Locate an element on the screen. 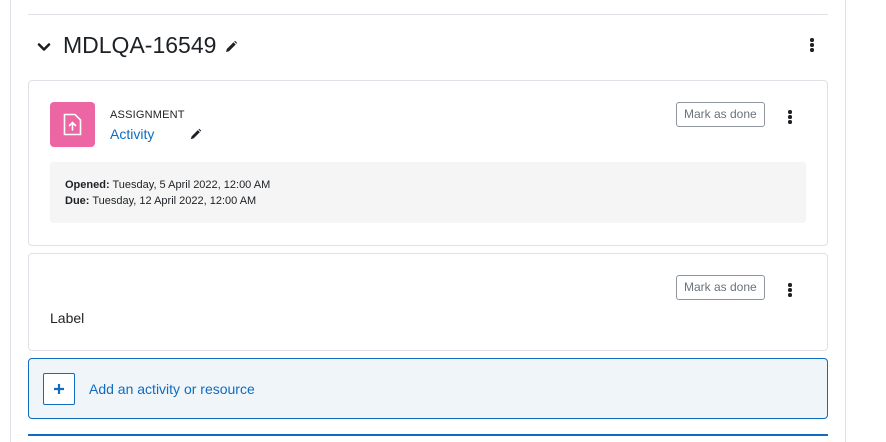  chevron-down-icon is located at coordinates (44, 47).